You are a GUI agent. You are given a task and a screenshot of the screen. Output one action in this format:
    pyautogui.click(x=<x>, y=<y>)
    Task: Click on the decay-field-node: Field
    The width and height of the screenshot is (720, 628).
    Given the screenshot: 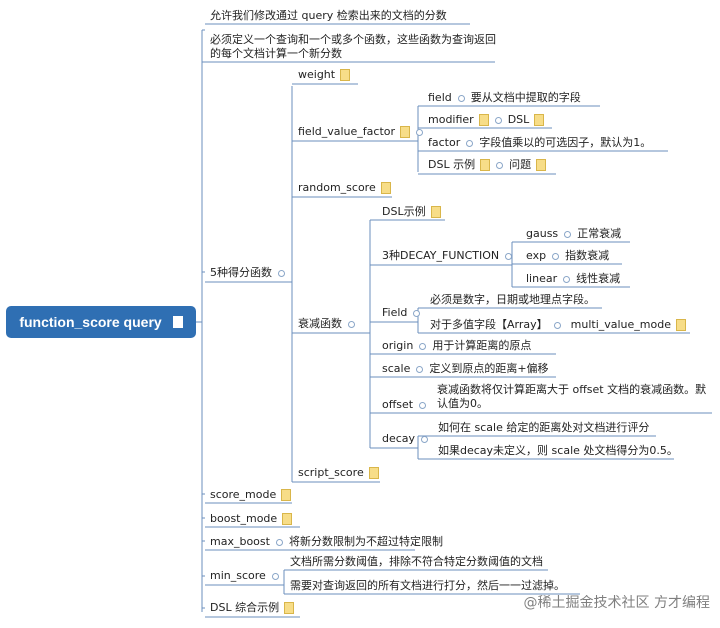 What is the action you would take?
    pyautogui.click(x=404, y=313)
    